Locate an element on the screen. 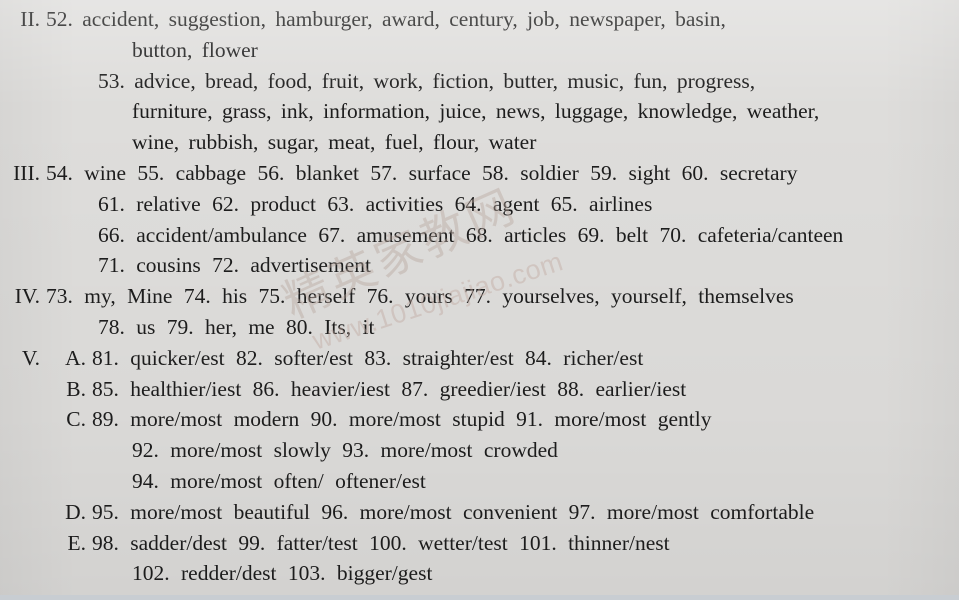 The image size is (959, 600). answer-item-52-line2: button, flower is located at coordinates (195, 49).